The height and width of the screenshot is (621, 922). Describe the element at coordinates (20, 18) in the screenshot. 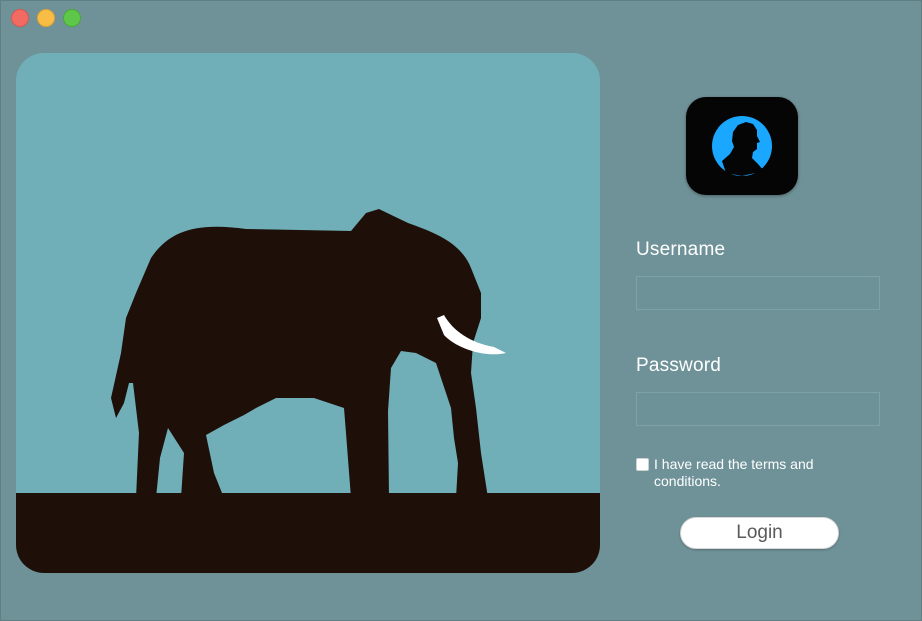

I see `close-window-button` at that location.